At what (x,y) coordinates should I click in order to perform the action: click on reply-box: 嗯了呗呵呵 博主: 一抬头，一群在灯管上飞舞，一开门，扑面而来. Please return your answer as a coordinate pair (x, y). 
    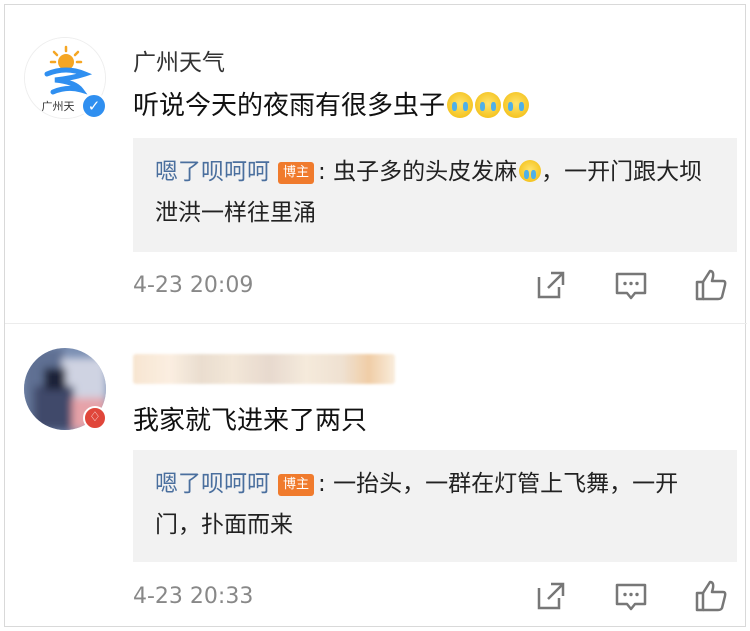
    Looking at the image, I should click on (435, 506).